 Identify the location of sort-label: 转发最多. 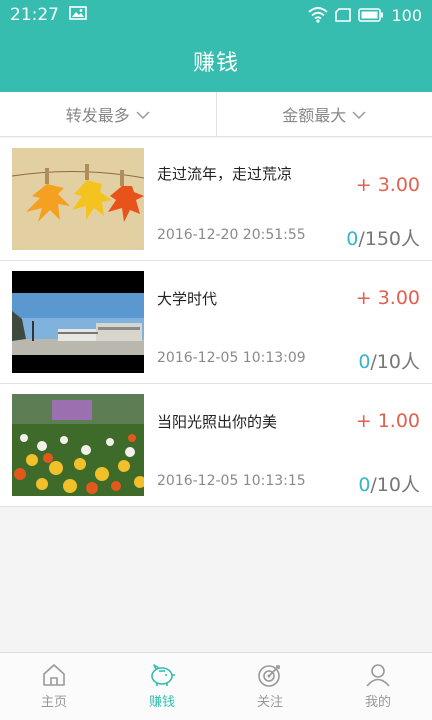
(97, 115).